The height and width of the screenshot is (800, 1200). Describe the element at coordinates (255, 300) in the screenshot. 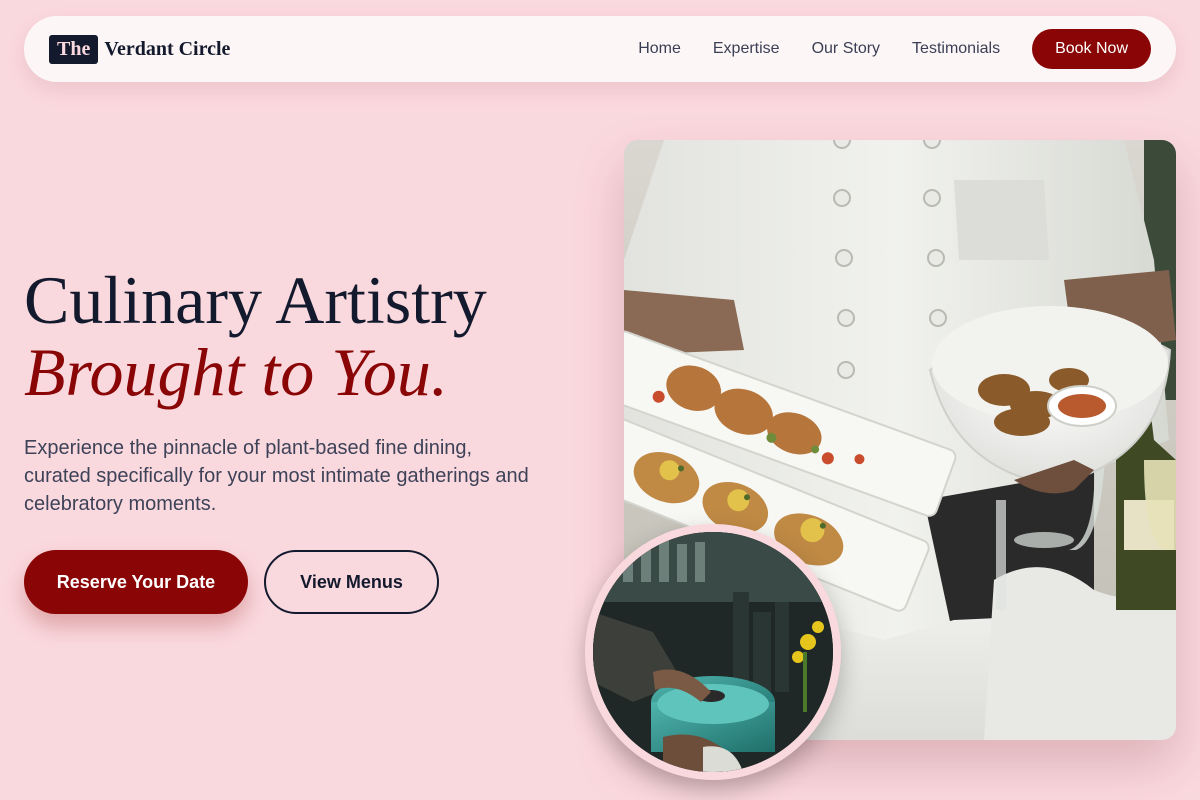

I see `hero-title-line1: Culinary Artistry` at that location.